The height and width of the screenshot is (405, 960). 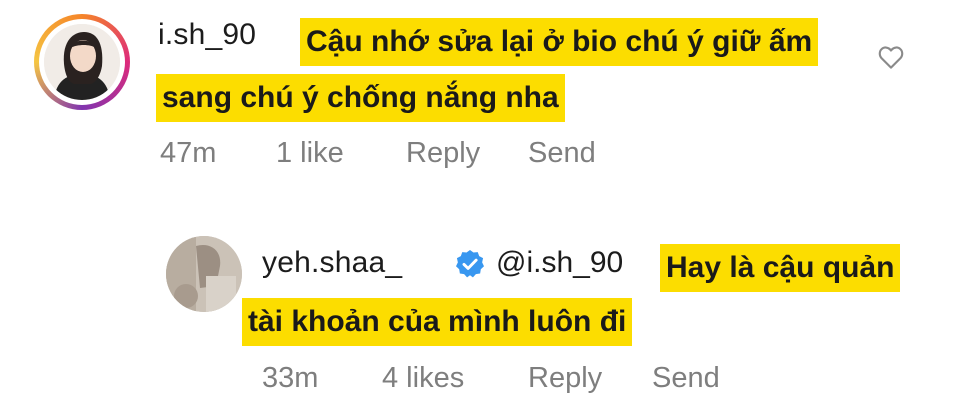 What do you see at coordinates (565, 378) in the screenshot?
I see `reply-reply-button: Reply` at bounding box center [565, 378].